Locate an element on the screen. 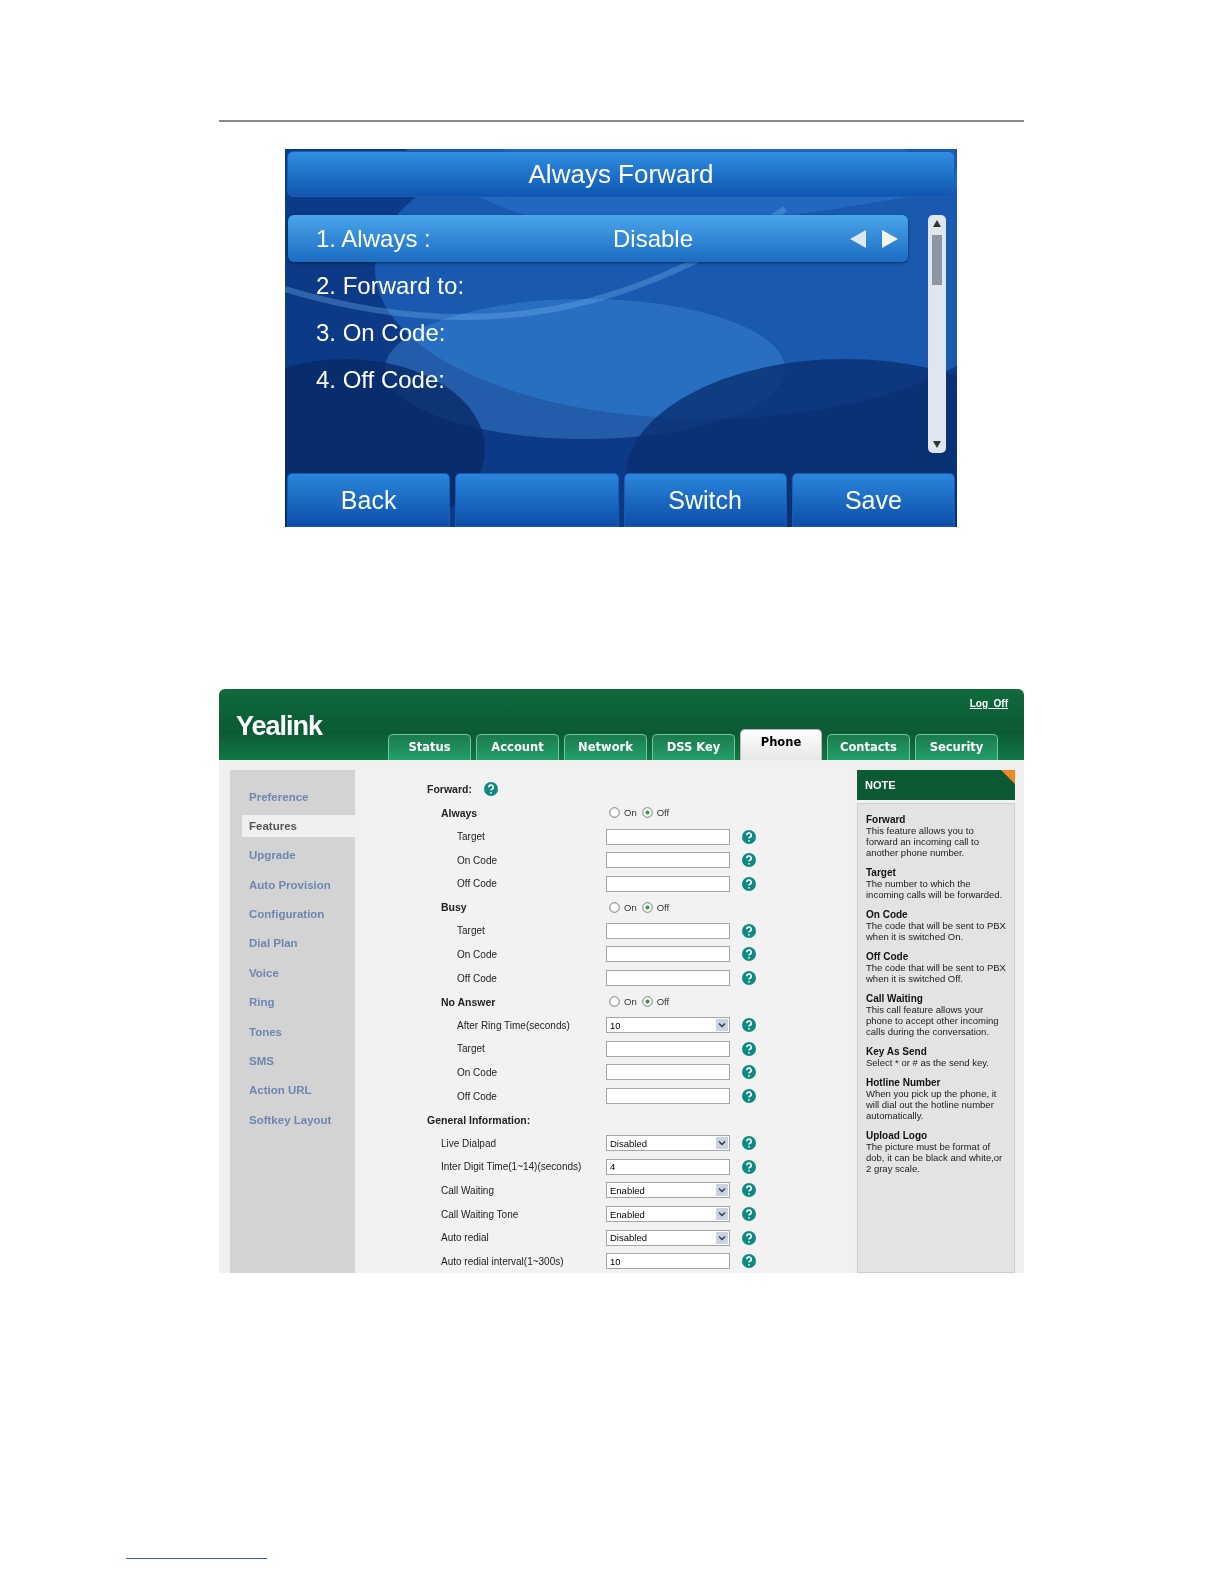 The width and height of the screenshot is (1224, 1584). note-heading: Off Code is located at coordinates (888, 956).